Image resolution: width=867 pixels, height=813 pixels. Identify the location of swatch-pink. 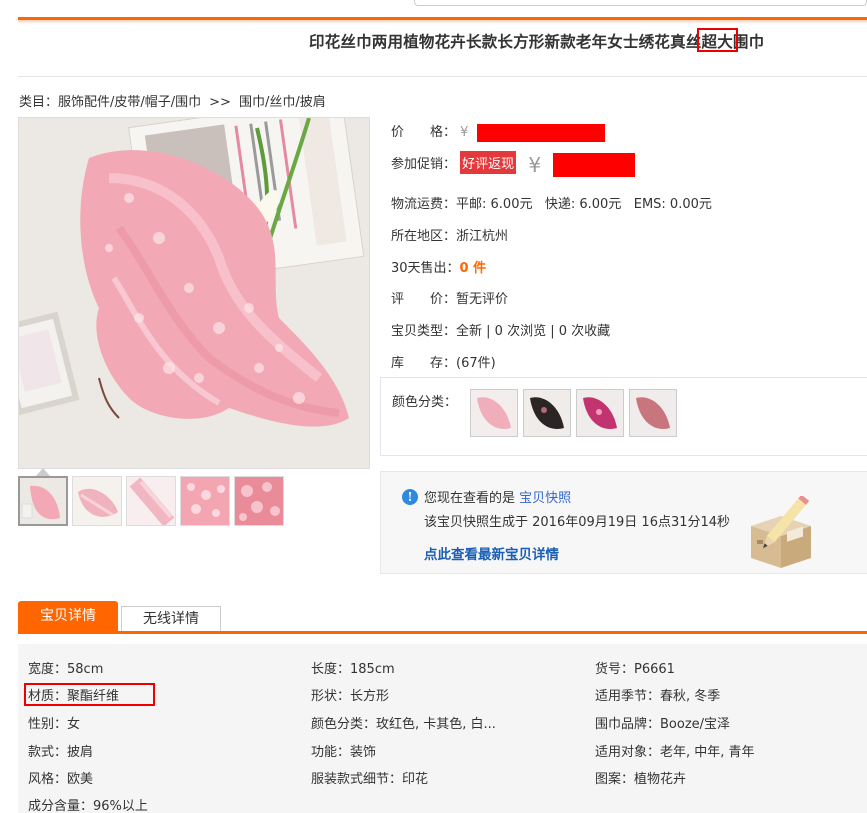
(494, 413).